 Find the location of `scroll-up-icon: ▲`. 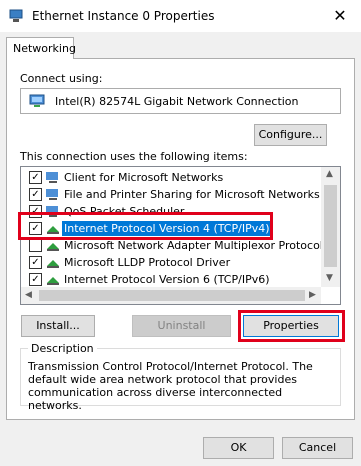

scroll-up-icon: ▲ is located at coordinates (329, 174).